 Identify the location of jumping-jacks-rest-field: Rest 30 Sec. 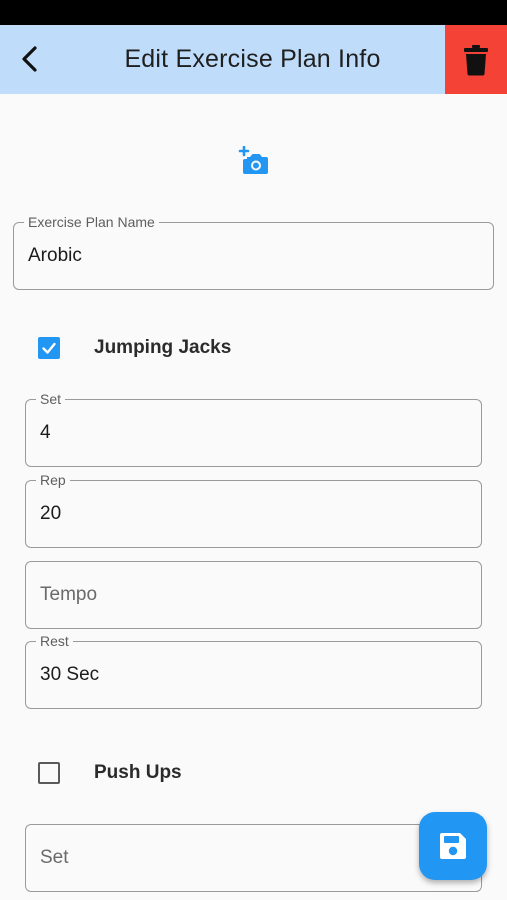
(253, 671).